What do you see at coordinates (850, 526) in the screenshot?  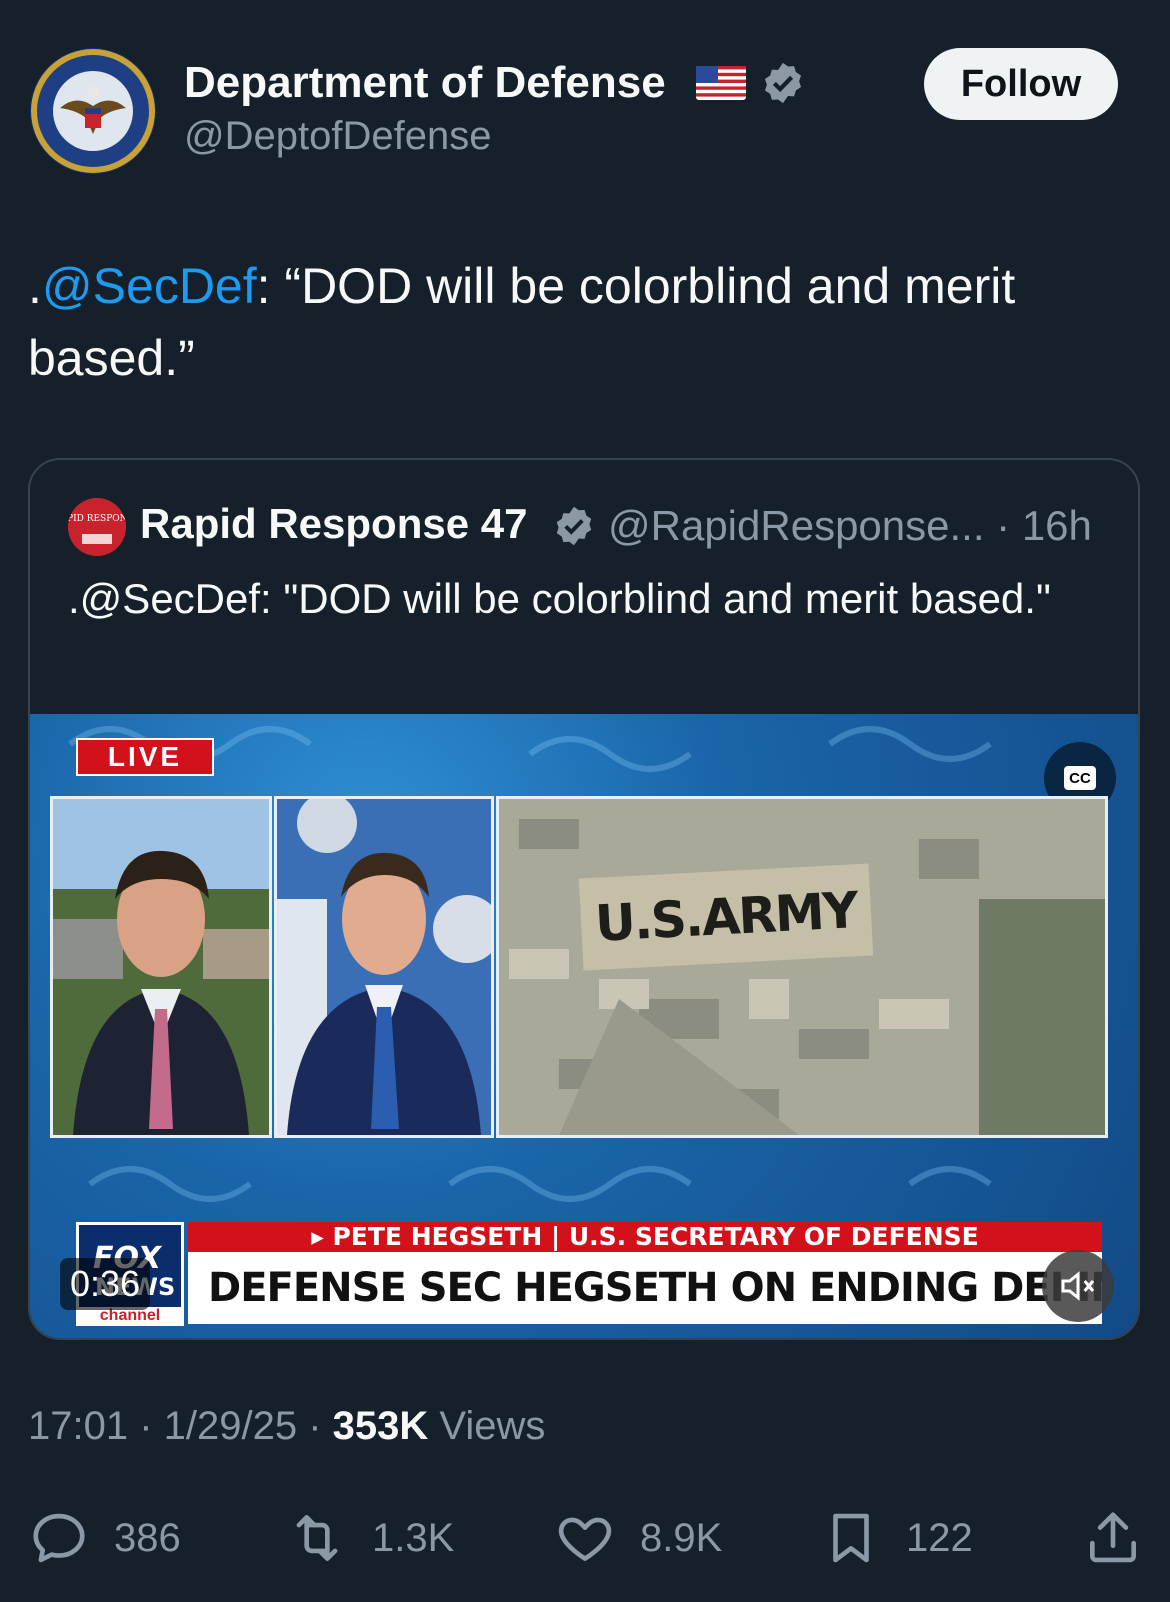 I see `quoted-handle-time: @RapidResponse... · 16h` at bounding box center [850, 526].